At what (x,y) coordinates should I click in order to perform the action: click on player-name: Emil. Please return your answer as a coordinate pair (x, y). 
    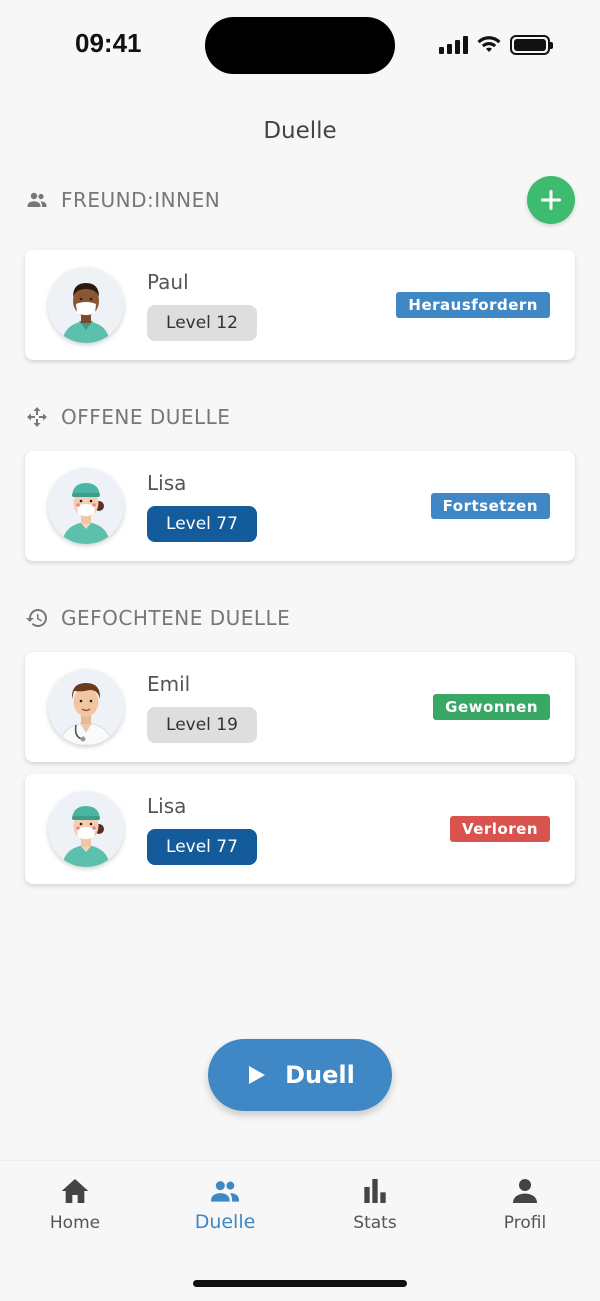
    Looking at the image, I should click on (169, 684).